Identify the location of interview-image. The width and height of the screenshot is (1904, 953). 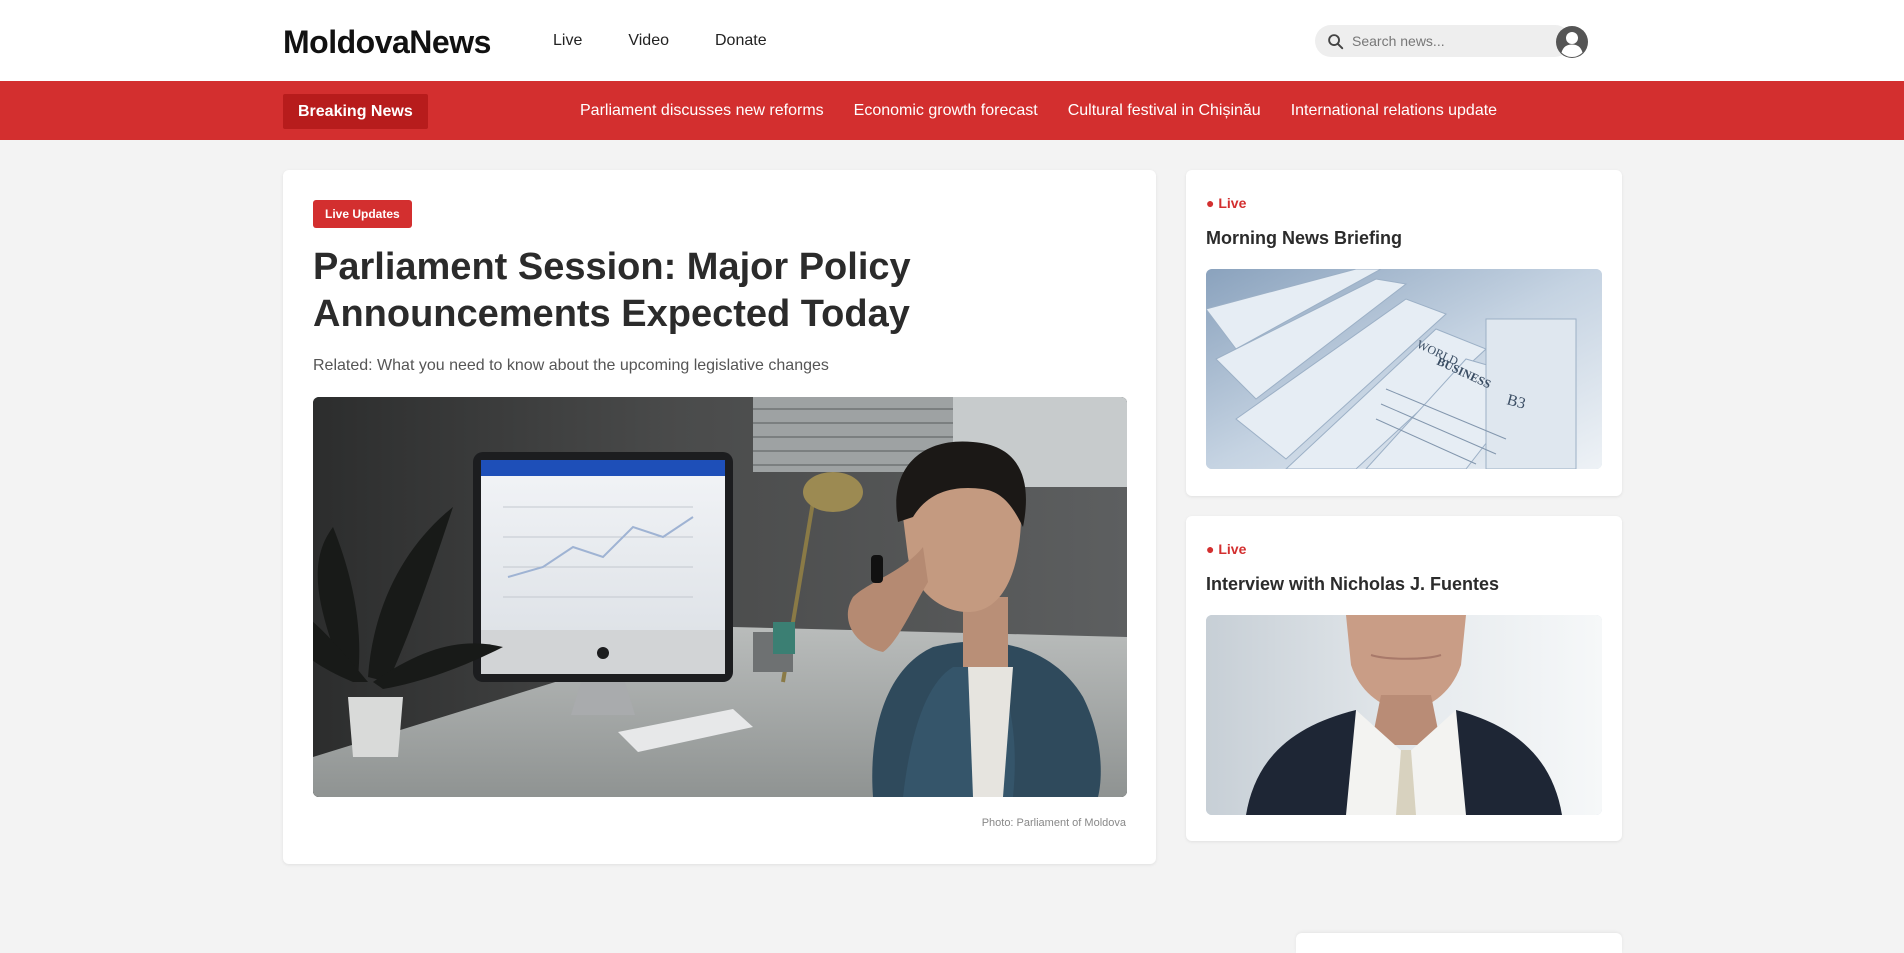
(1404, 715).